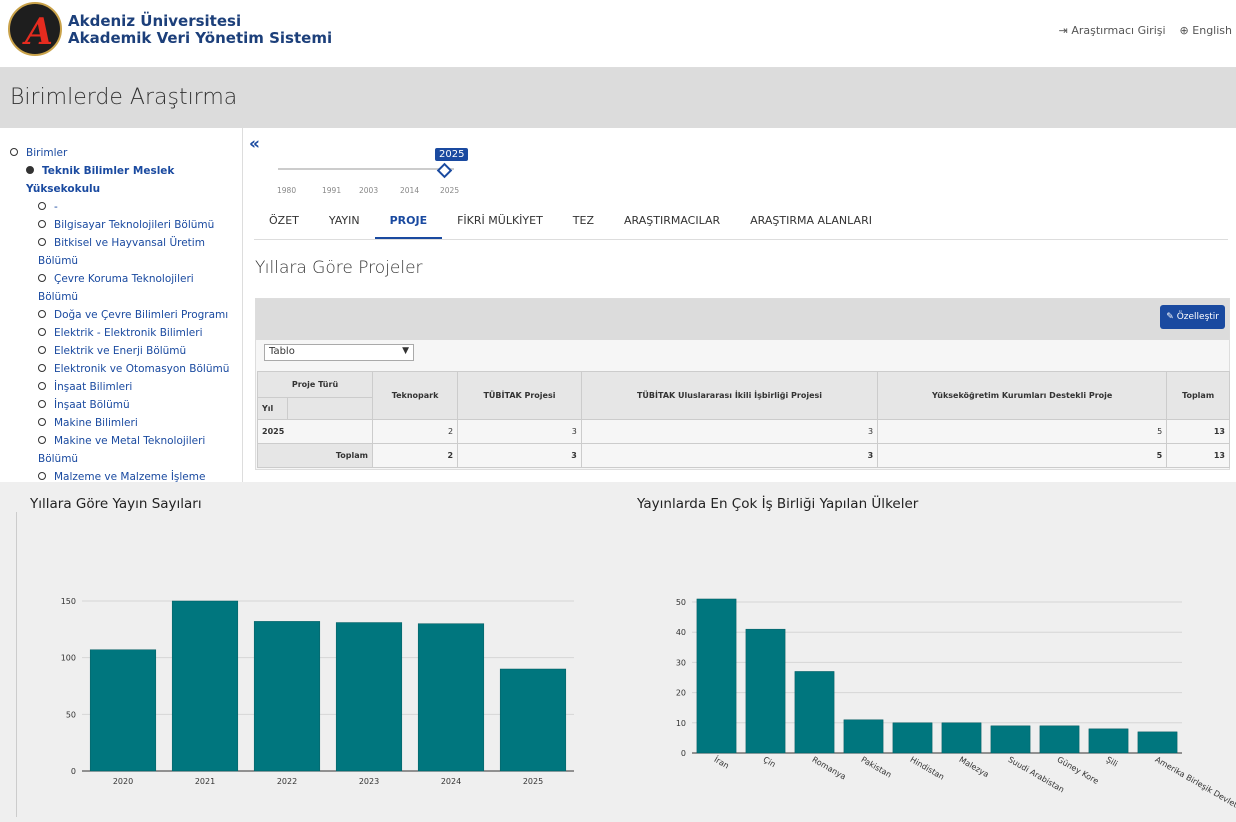 The image size is (1236, 822). I want to click on table-row: 2025 2 3 3 5 13, so click(743, 431).